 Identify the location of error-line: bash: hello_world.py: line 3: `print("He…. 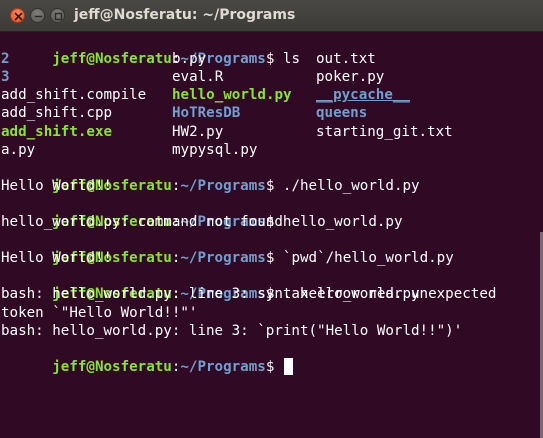
(232, 330).